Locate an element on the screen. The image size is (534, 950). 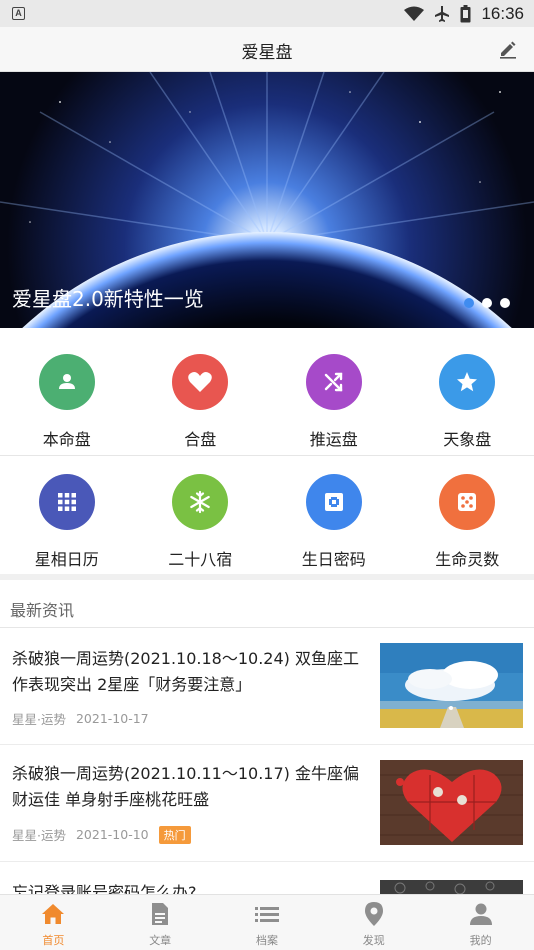
menu-item-sky-chart: 天象盘 is located at coordinates (467, 395).